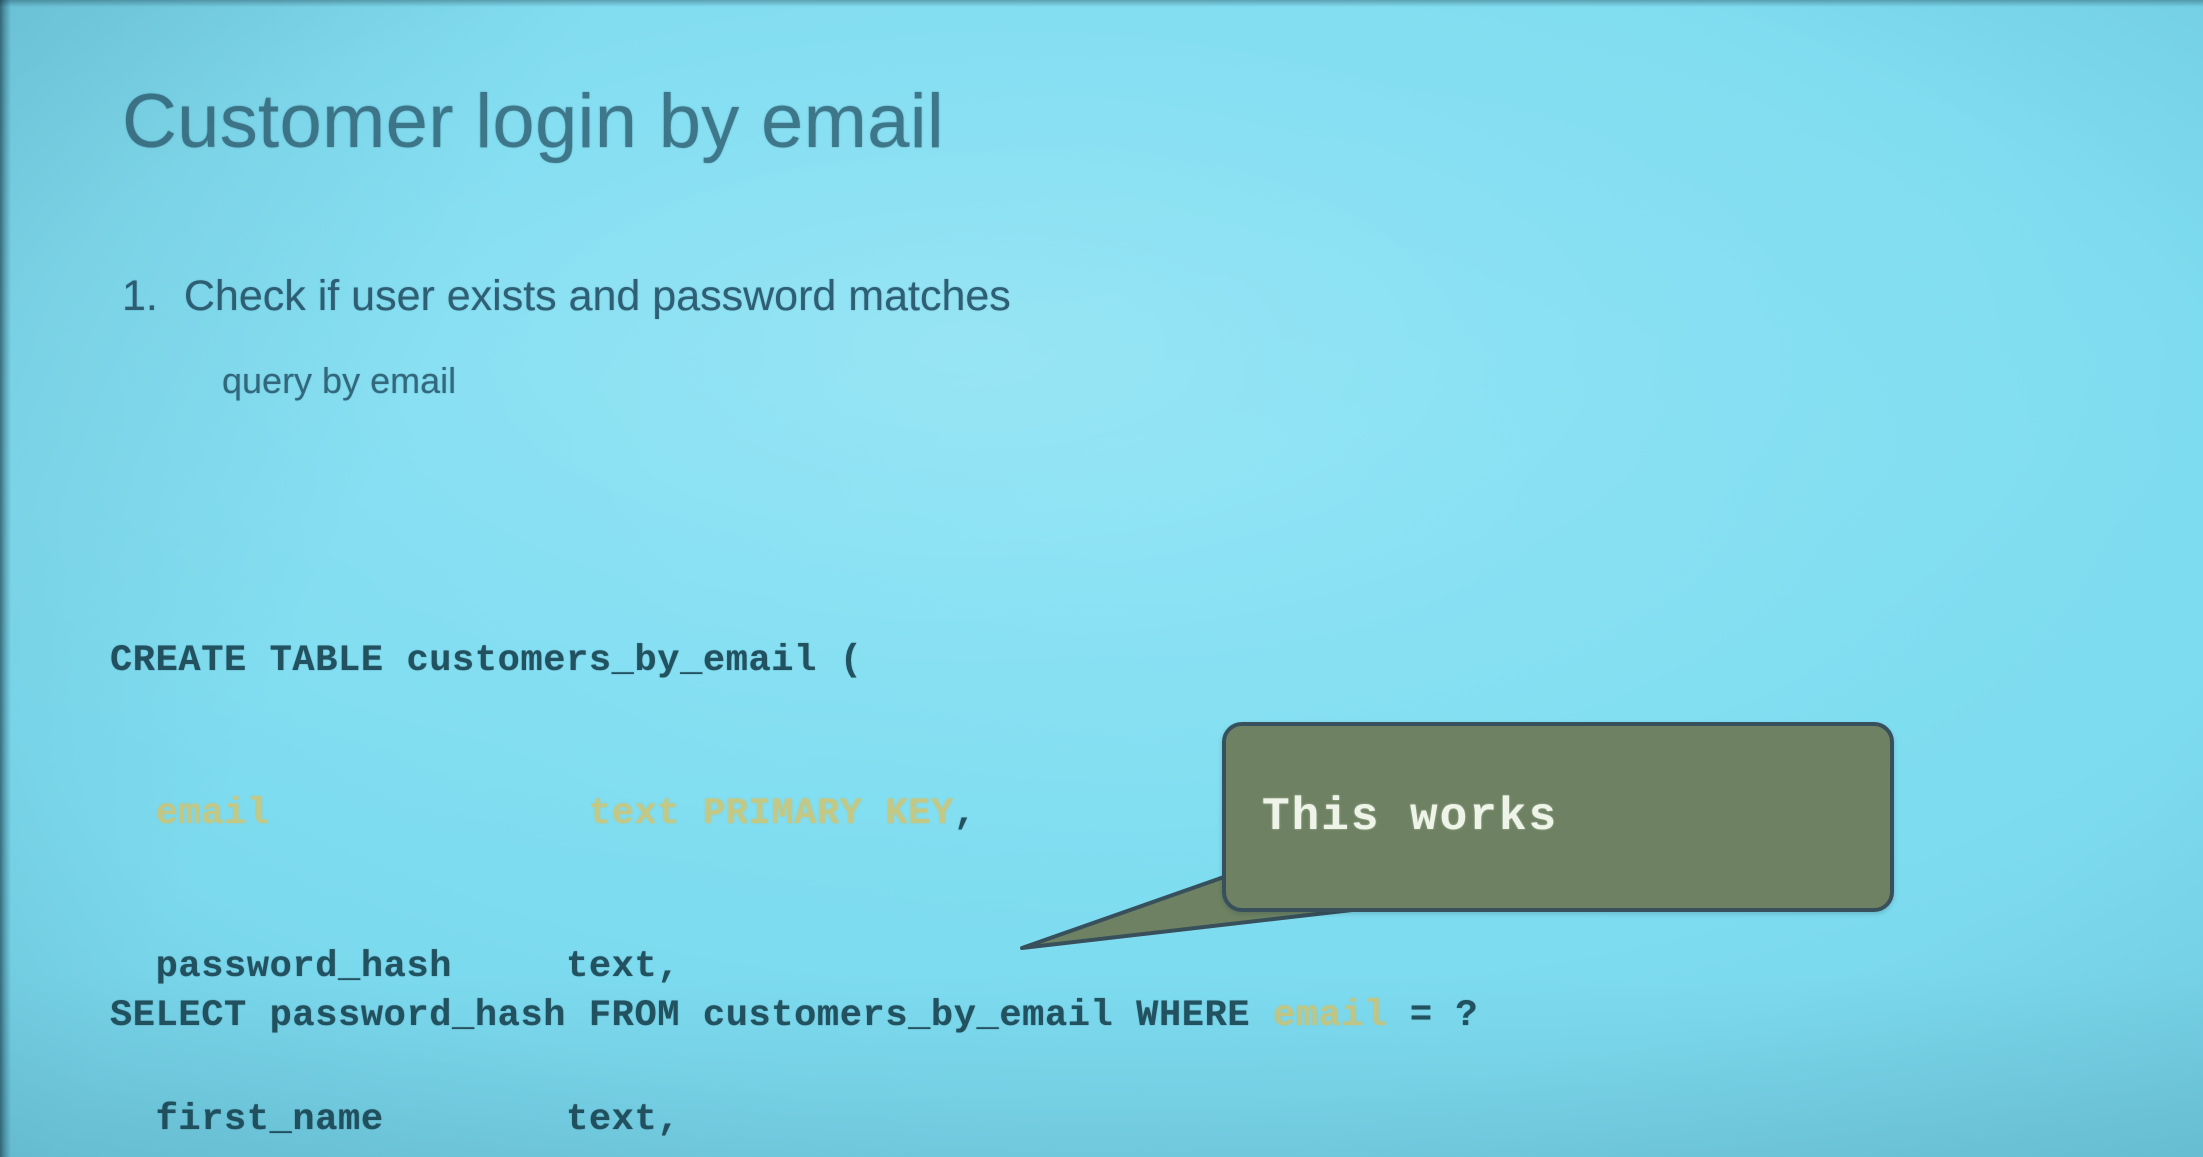  Describe the element at coordinates (965, 814) in the screenshot. I see `code-token-comma: ,` at that location.